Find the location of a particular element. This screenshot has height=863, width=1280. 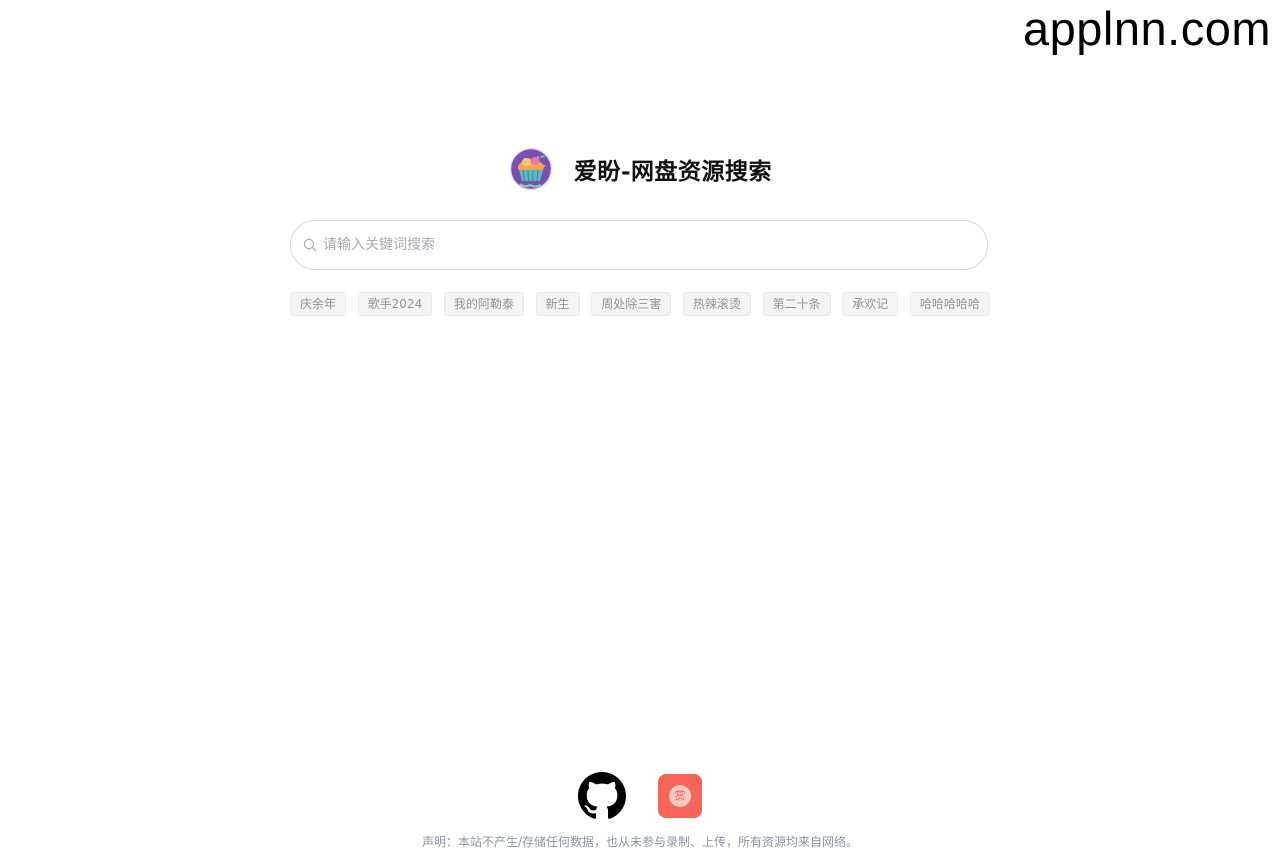

hot-tag: 周处除三害 is located at coordinates (631, 304).